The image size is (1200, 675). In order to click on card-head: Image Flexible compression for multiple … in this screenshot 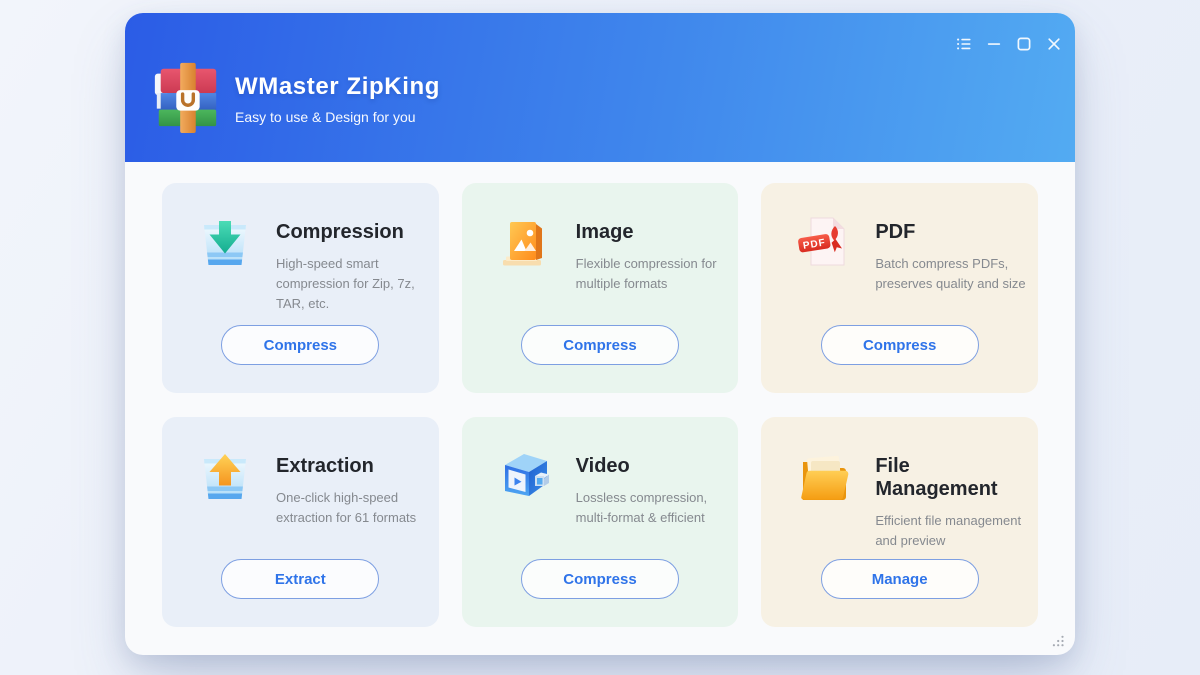, I will do `click(600, 238)`.